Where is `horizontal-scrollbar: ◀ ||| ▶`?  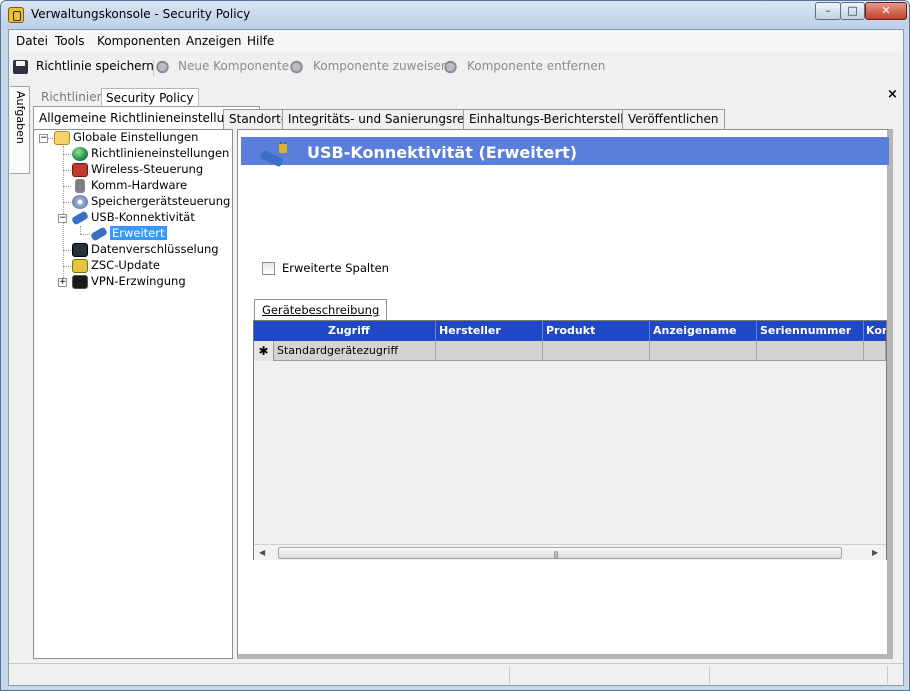 horizontal-scrollbar: ◀ ||| ▶ is located at coordinates (570, 552).